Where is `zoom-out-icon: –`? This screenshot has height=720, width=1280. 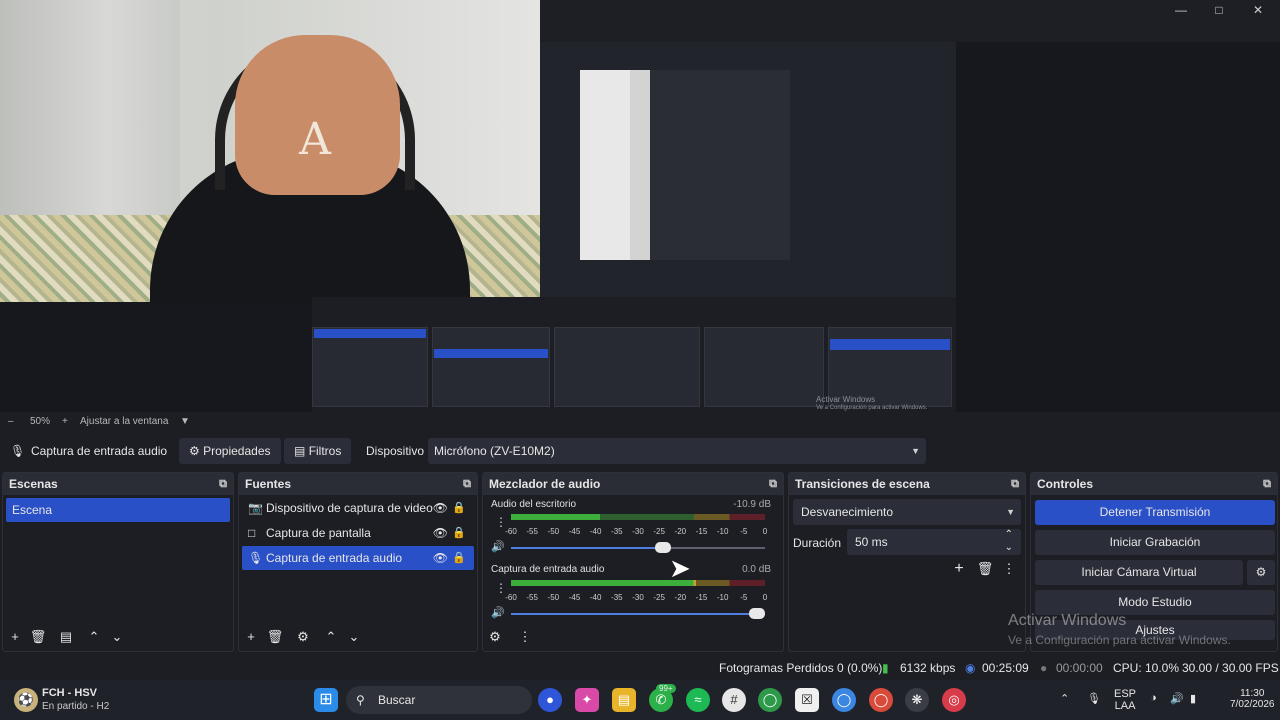 zoom-out-icon: – is located at coordinates (11, 421).